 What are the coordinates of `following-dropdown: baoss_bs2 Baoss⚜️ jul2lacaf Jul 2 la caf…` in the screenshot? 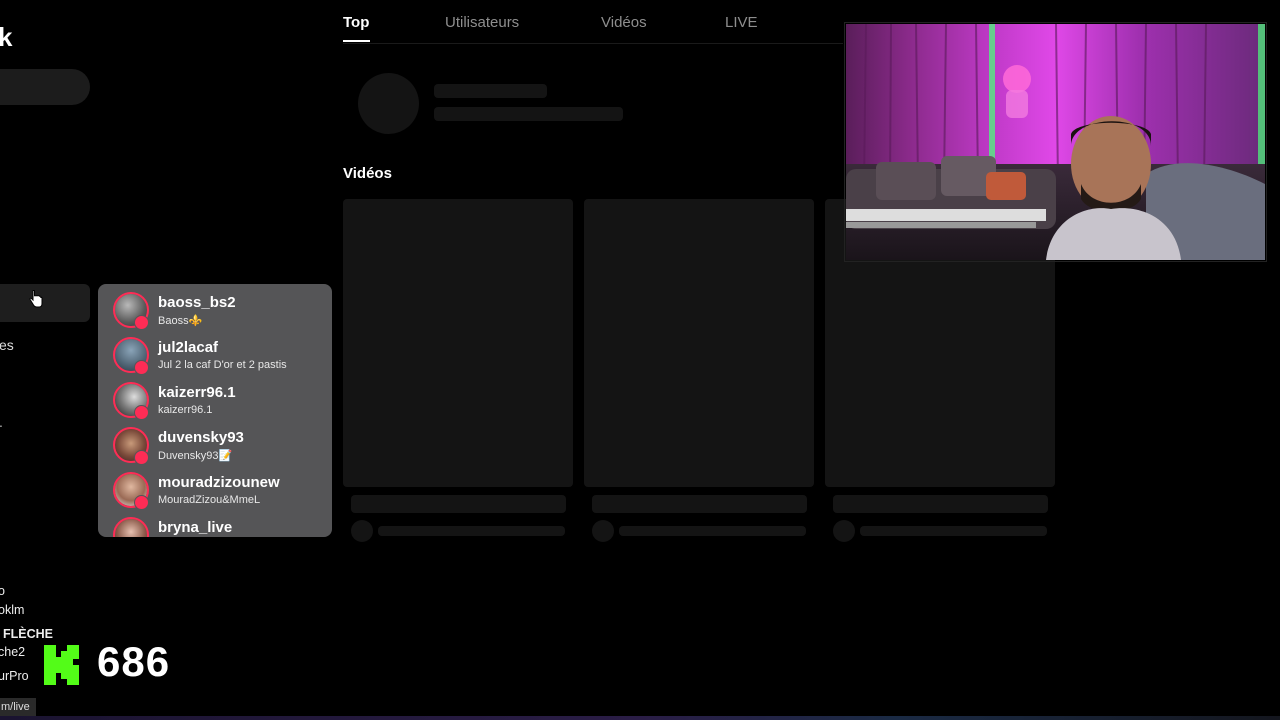 It's located at (215, 410).